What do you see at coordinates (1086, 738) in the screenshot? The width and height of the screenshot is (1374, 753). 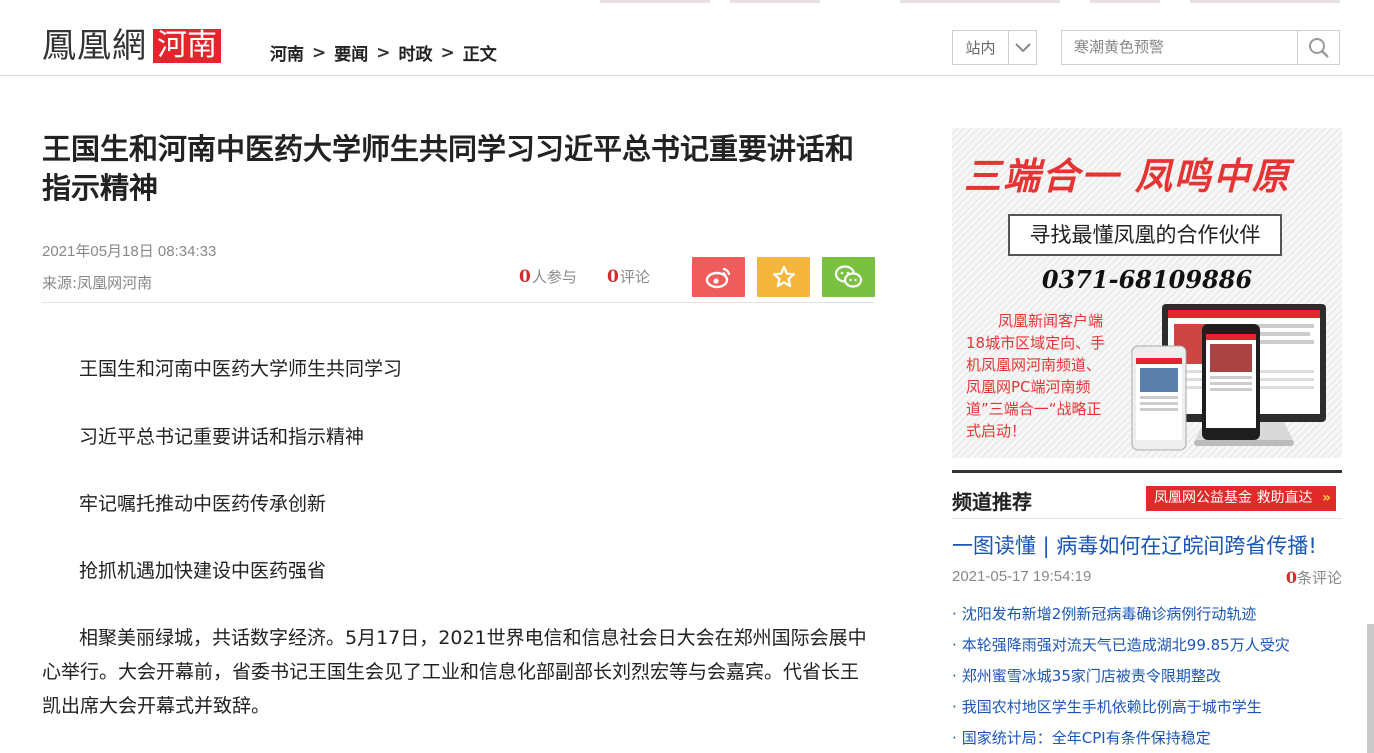 I see `list-item-link: 国家统计局：全年CPI有条件保持稳定` at bounding box center [1086, 738].